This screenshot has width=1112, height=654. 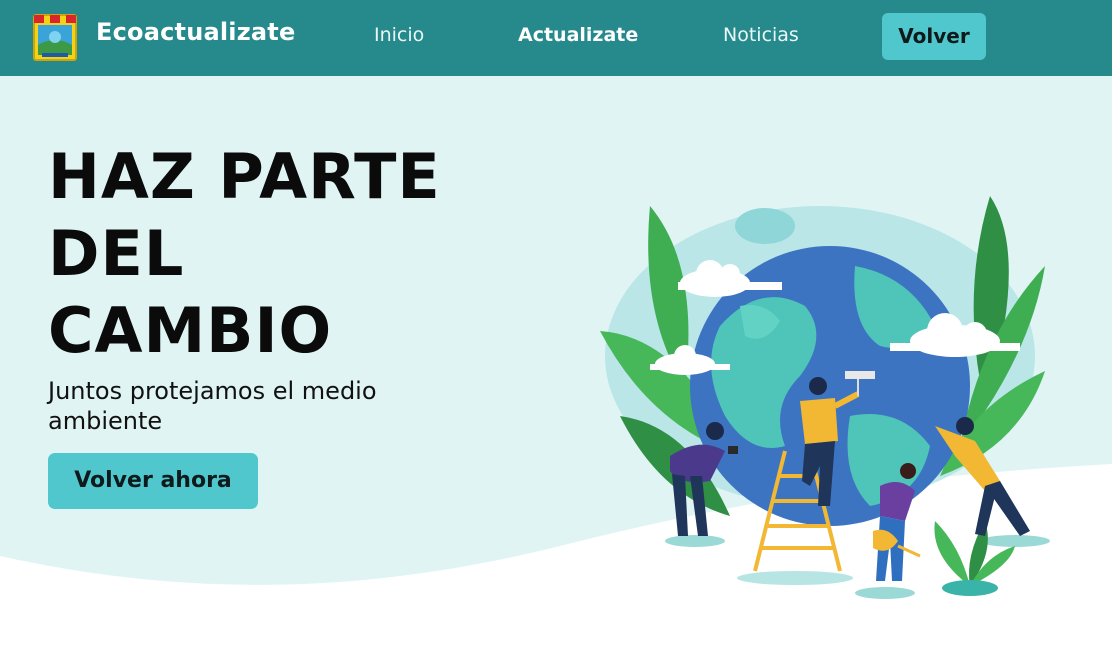 I want to click on nav-link-noticias: Noticias, so click(x=761, y=35).